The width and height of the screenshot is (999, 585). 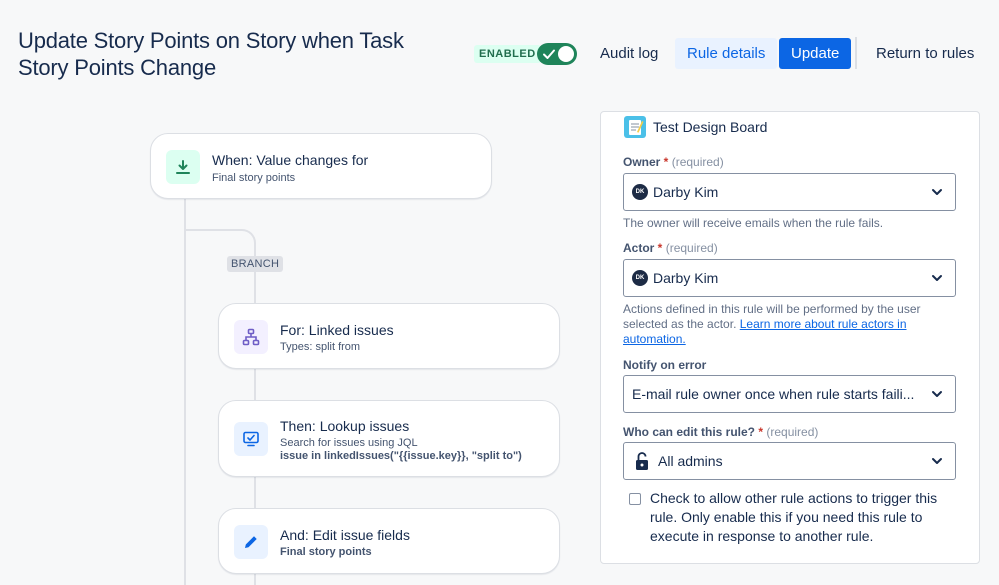 I want to click on trigger-icon-box, so click(x=183, y=167).